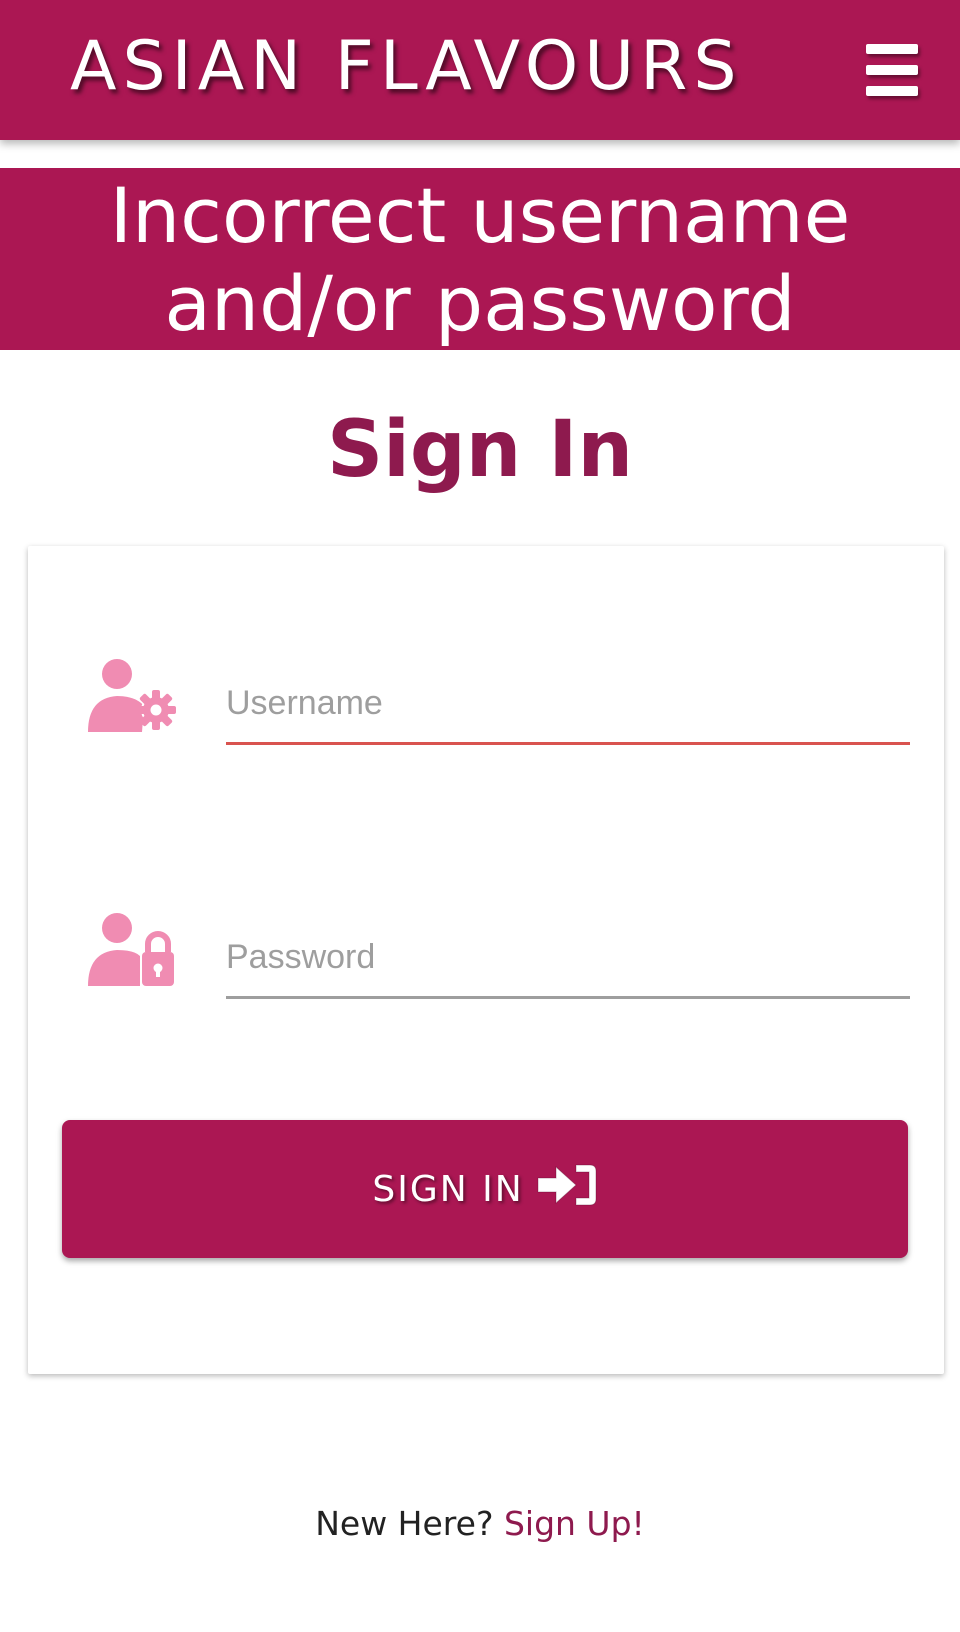  Describe the element at coordinates (131, 949) in the screenshot. I see `user-lock-icon` at that location.